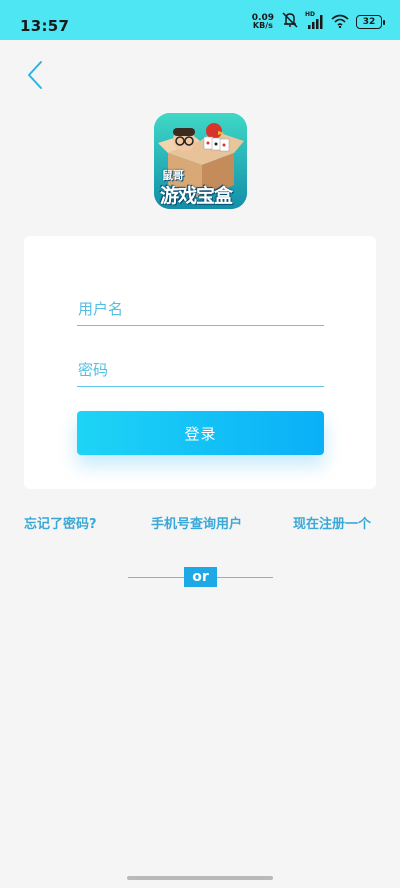  What do you see at coordinates (196, 196) in the screenshot?
I see `logo-main-text: 游戏宝盒` at bounding box center [196, 196].